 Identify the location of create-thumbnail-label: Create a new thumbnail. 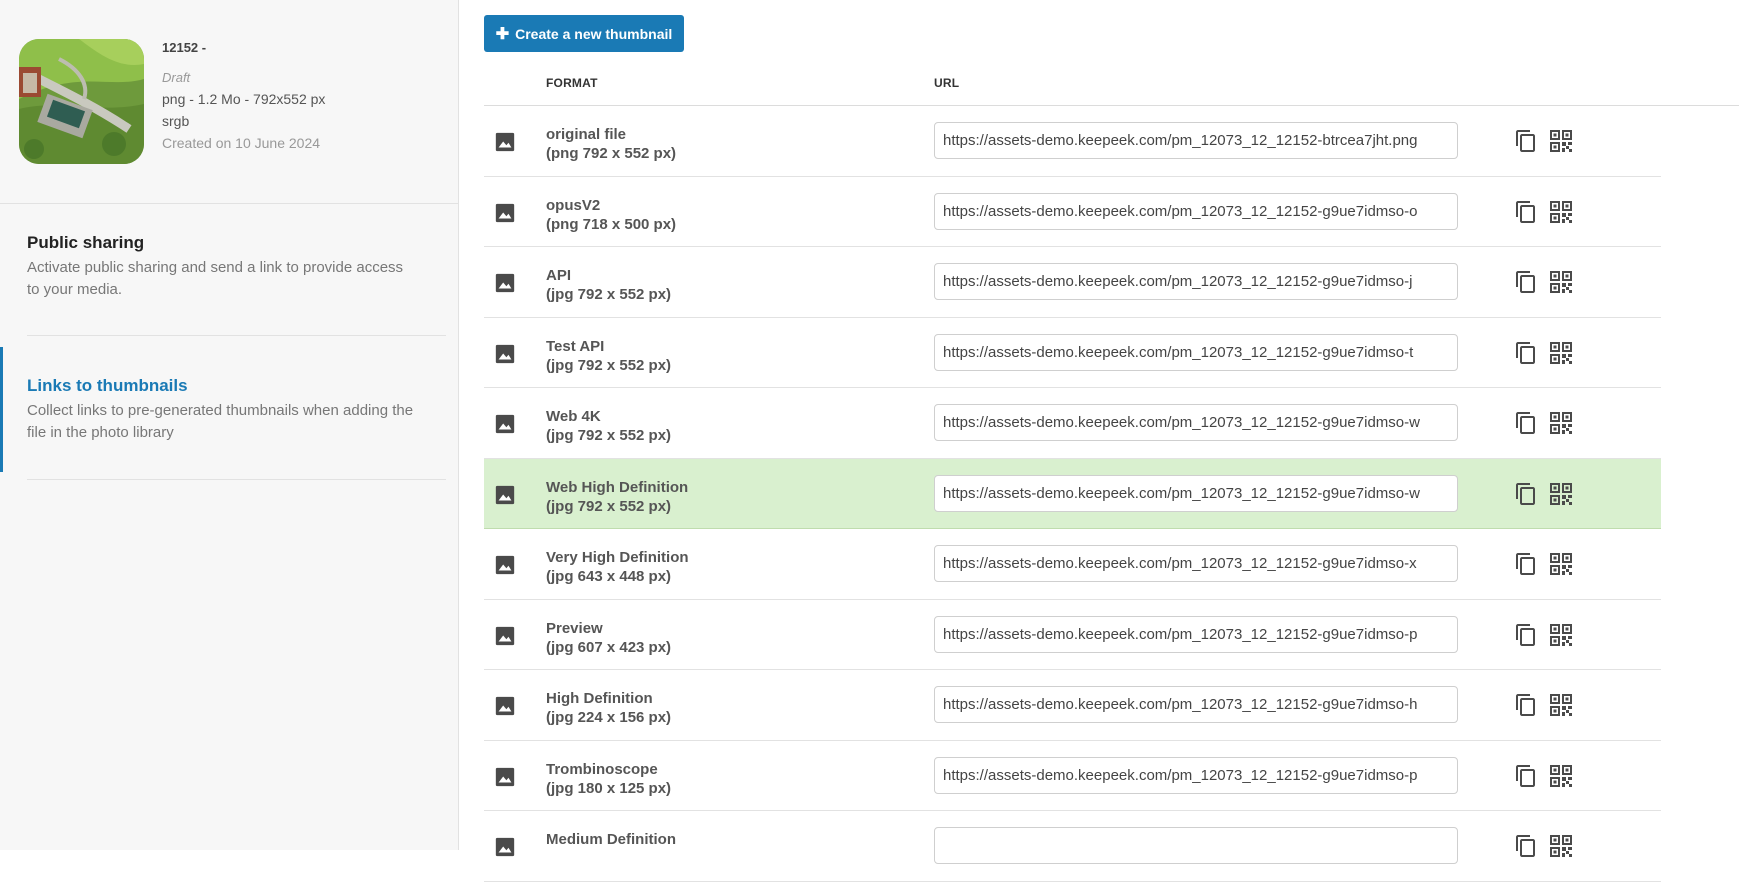
(594, 33).